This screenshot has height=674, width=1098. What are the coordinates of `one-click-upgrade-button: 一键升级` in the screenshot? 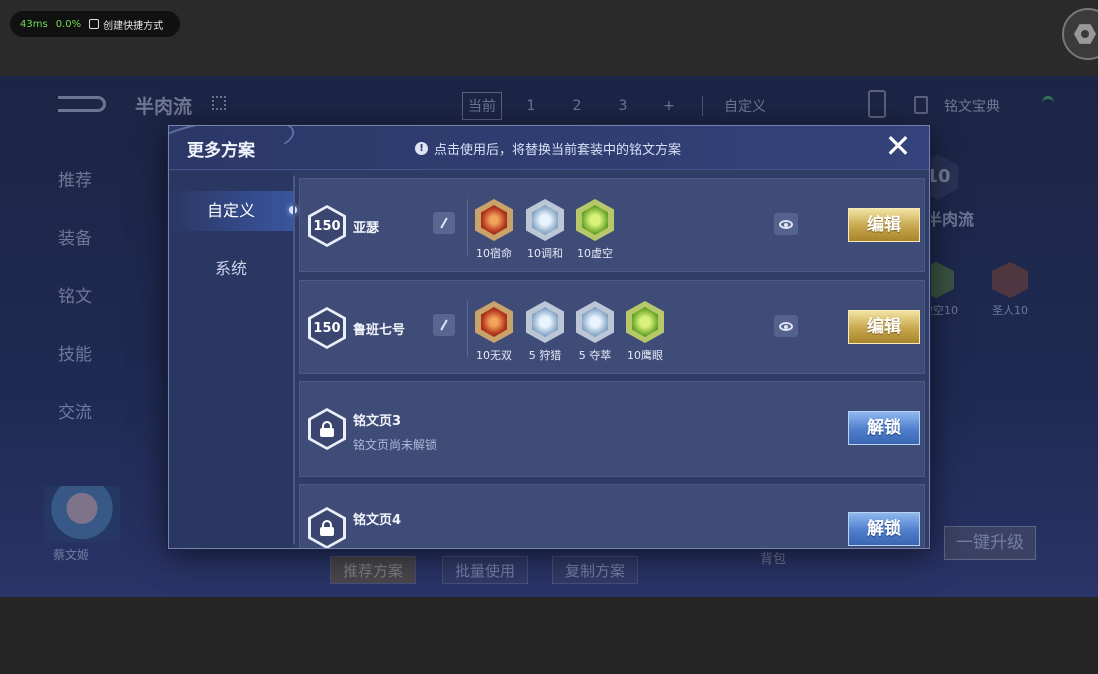 It's located at (990, 543).